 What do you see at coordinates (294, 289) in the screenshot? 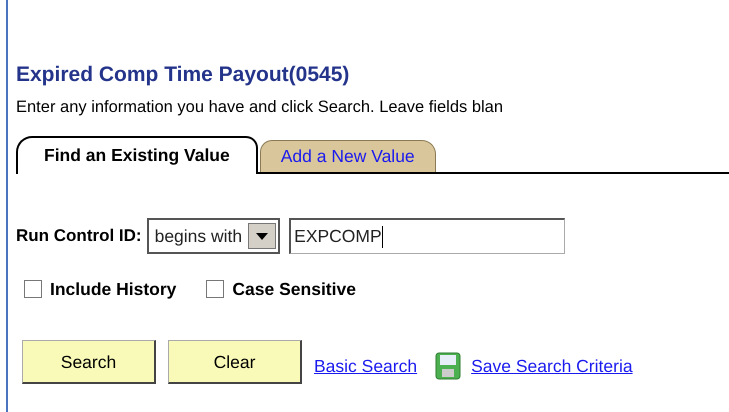
I see `checkbox-label: Case Sensitive` at bounding box center [294, 289].